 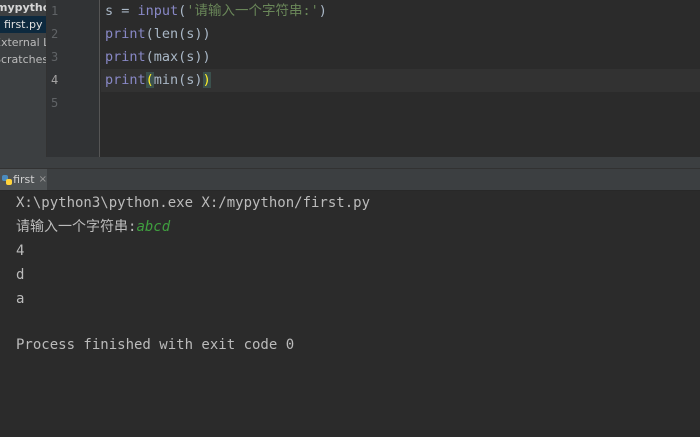 What do you see at coordinates (55, 80) in the screenshot?
I see `line-number-current: 4` at bounding box center [55, 80].